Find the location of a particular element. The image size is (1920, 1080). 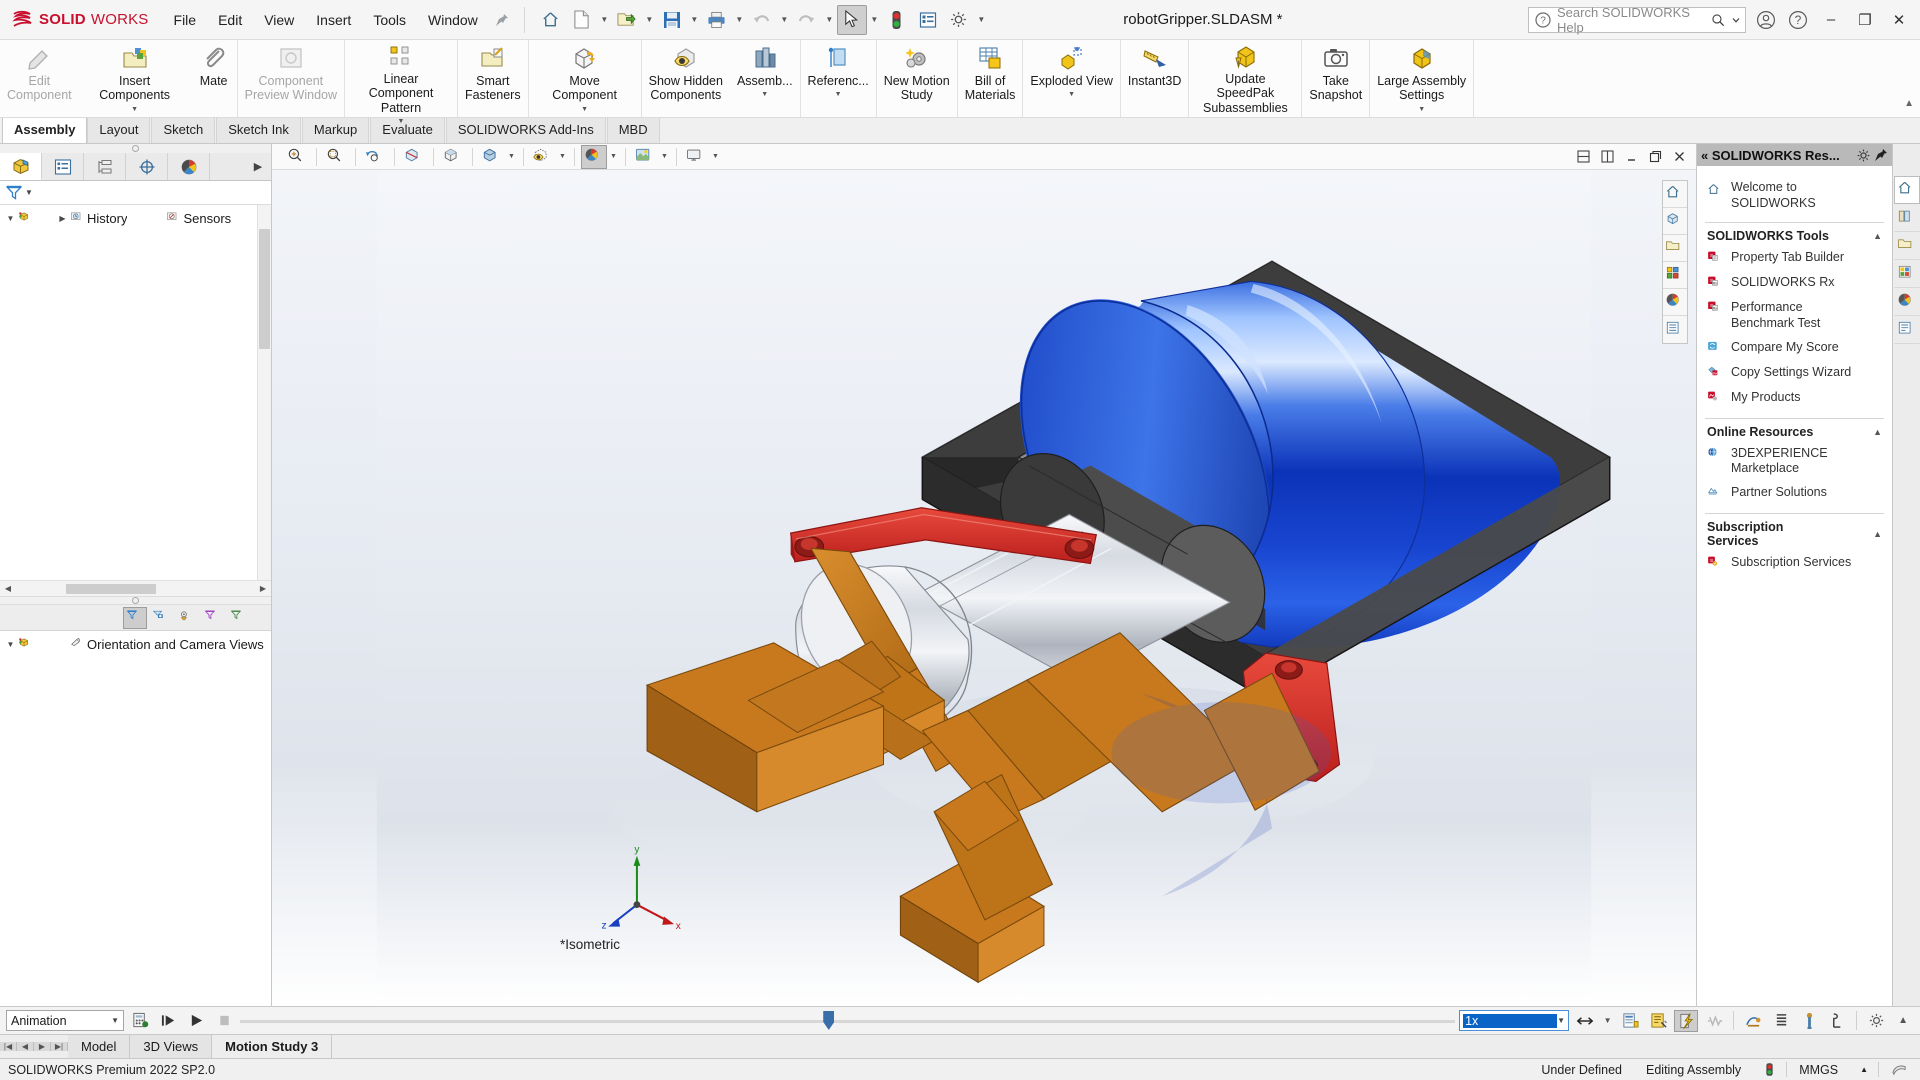

magnifier-icon is located at coordinates (1718, 20).